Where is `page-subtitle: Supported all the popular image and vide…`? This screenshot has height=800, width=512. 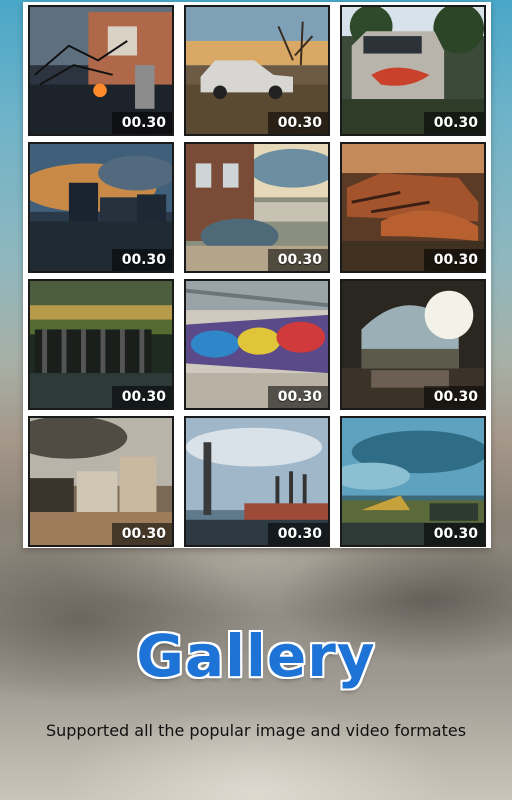 page-subtitle: Supported all the popular image and vide… is located at coordinates (256, 730).